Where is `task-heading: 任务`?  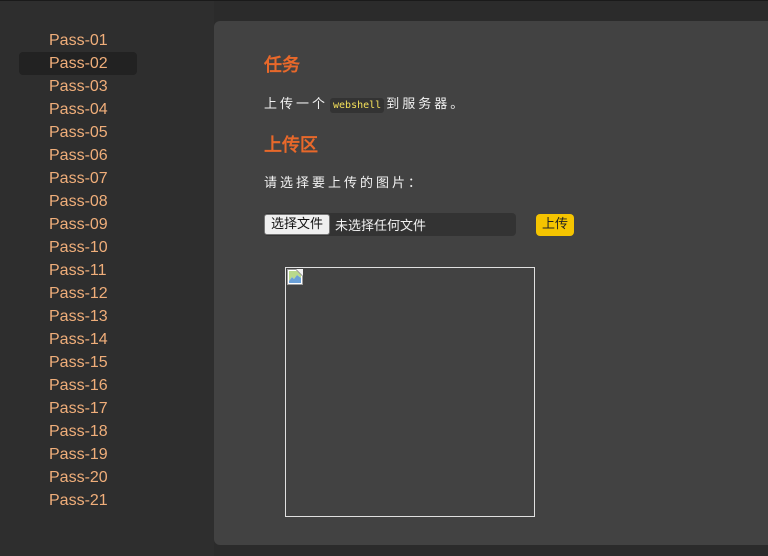 task-heading: 任务 is located at coordinates (282, 65).